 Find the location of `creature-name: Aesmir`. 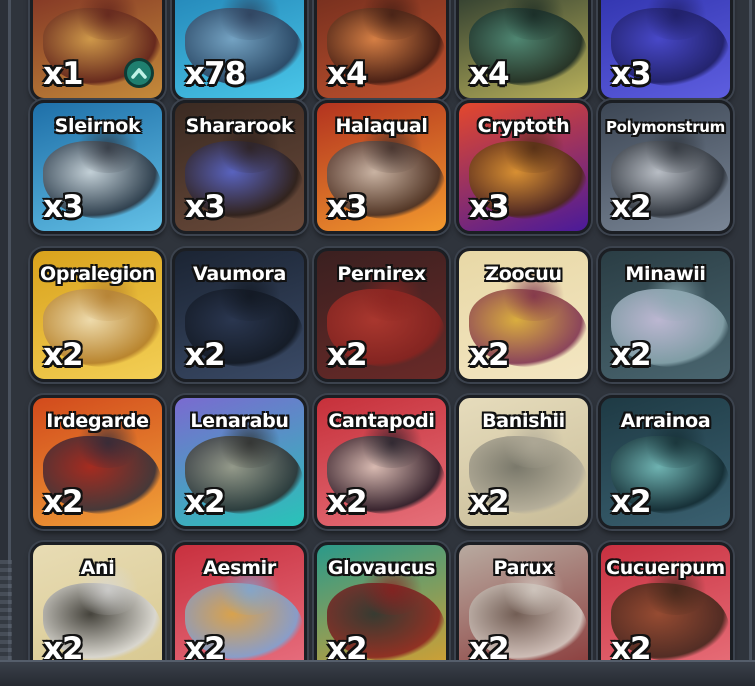

creature-name: Aesmir is located at coordinates (239, 568).